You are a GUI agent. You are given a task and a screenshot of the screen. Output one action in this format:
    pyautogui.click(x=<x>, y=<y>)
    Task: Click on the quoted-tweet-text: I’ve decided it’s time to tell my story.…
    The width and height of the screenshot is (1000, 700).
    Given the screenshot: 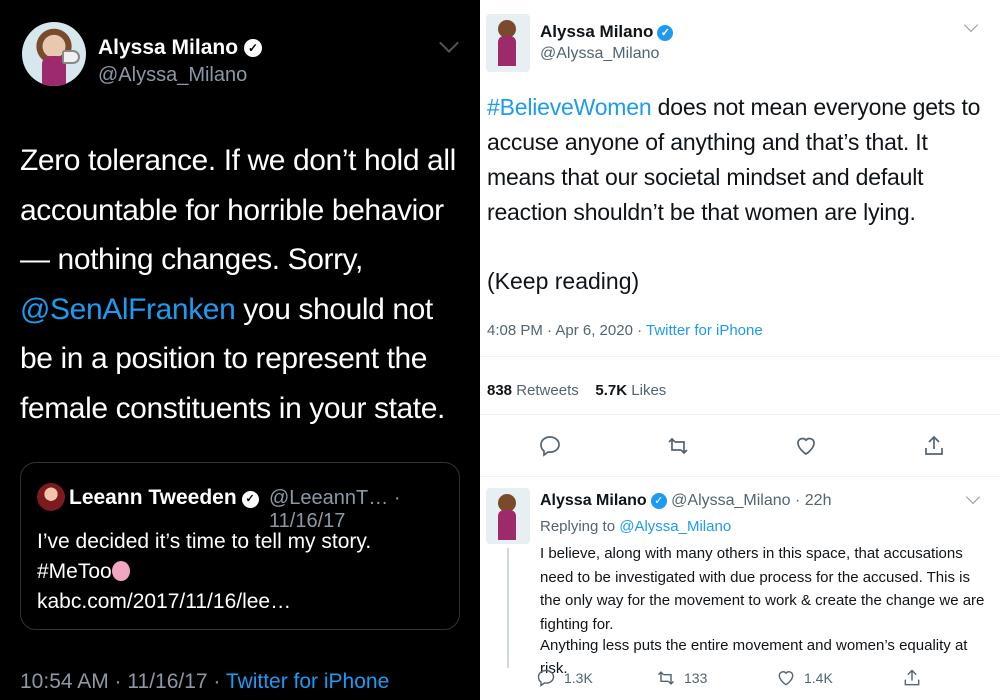 What is the action you would take?
    pyautogui.click(x=242, y=572)
    